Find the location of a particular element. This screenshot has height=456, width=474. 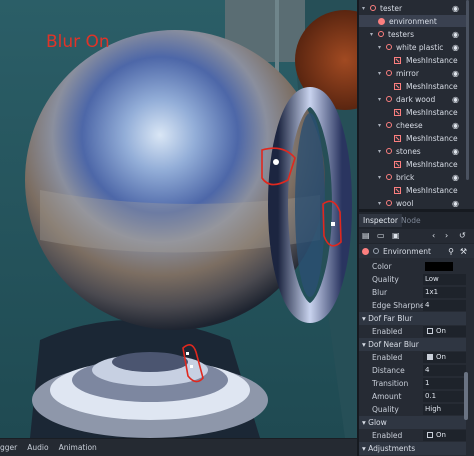

back-arrow-icon: ‹ is located at coordinates (433, 235).